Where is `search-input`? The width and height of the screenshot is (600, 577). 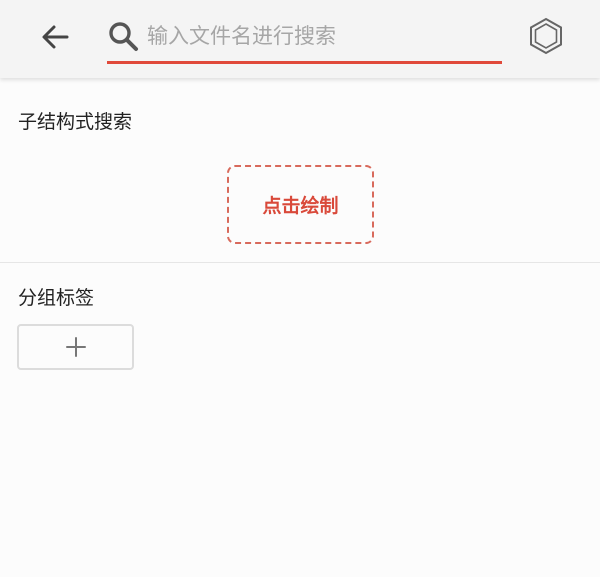
search-input is located at coordinates (322, 36).